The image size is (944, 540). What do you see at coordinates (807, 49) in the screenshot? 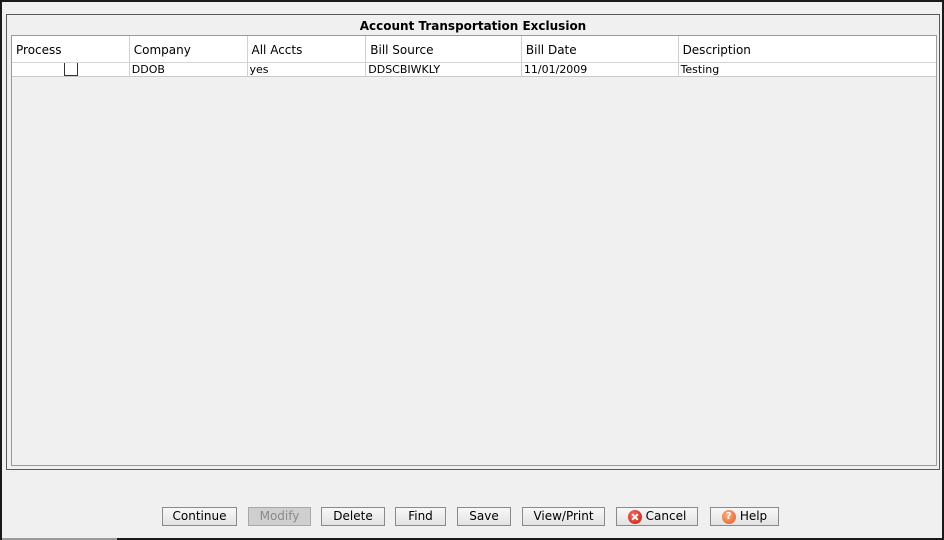
I see `column-header-description: Description` at bounding box center [807, 49].